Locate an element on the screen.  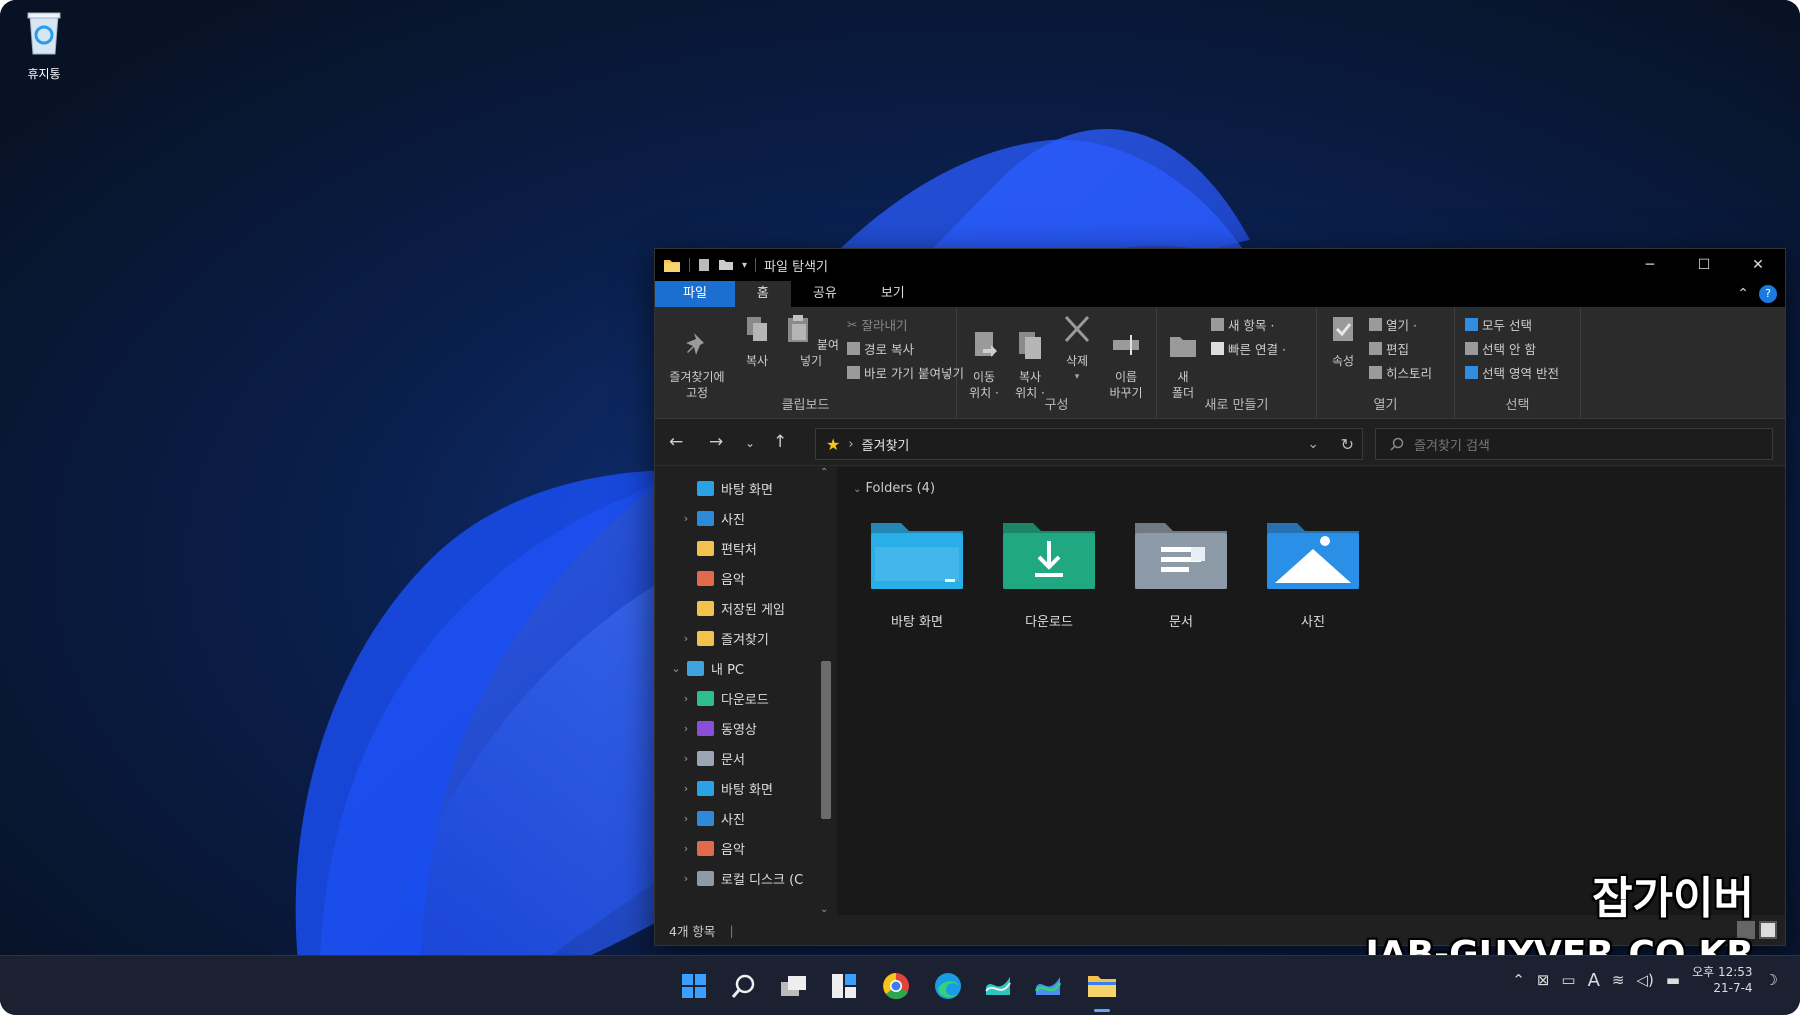
notification-icon: ☽ is located at coordinates (1771, 980).